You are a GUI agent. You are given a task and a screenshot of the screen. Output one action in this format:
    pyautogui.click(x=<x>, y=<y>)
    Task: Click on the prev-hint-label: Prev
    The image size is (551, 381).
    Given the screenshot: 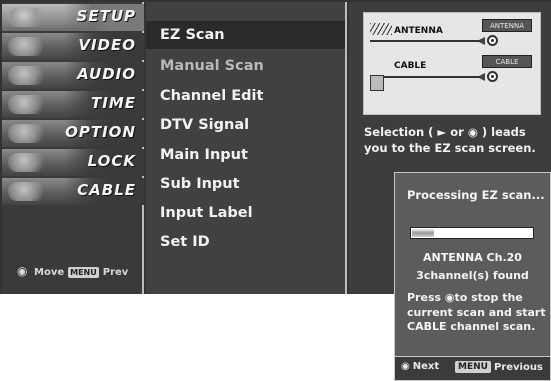 What is the action you would take?
    pyautogui.click(x=115, y=272)
    